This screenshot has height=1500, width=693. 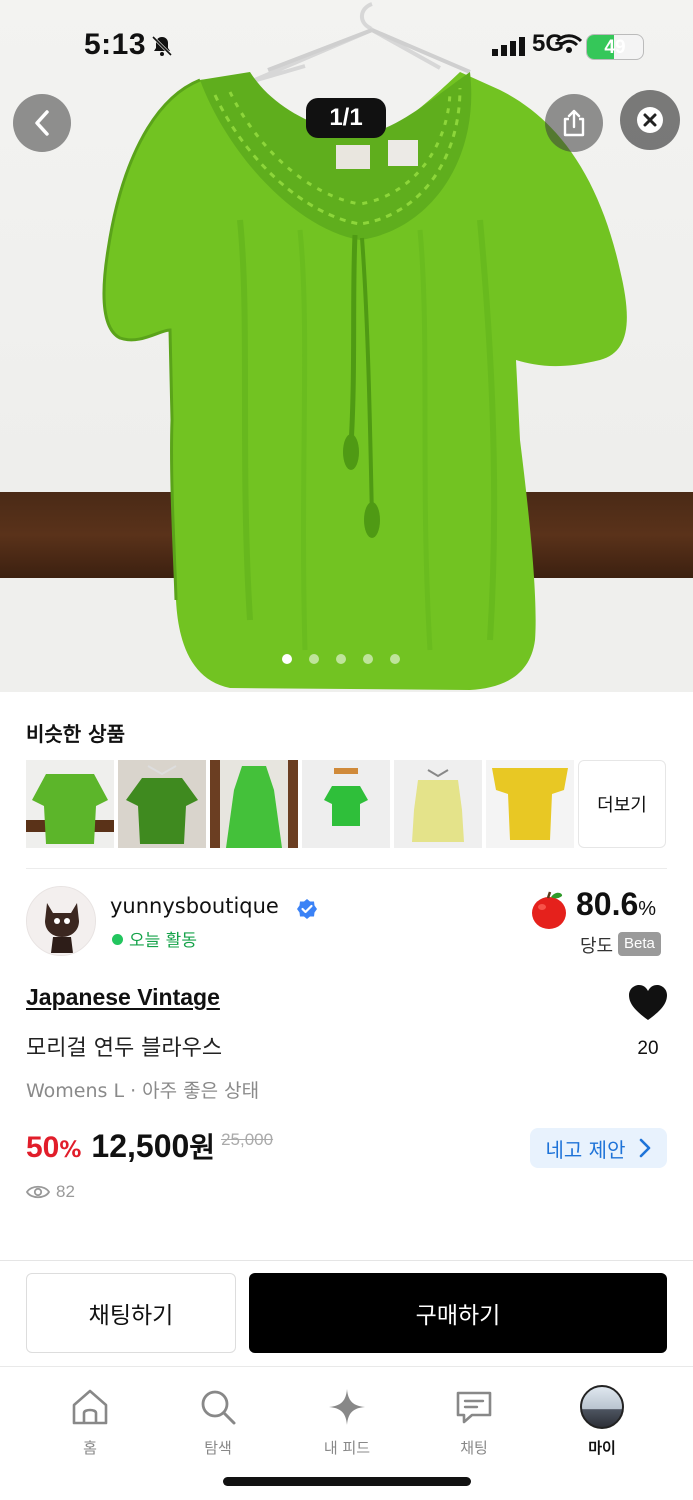 I want to click on make-offer-button: 네고 제안, so click(x=598, y=1148).